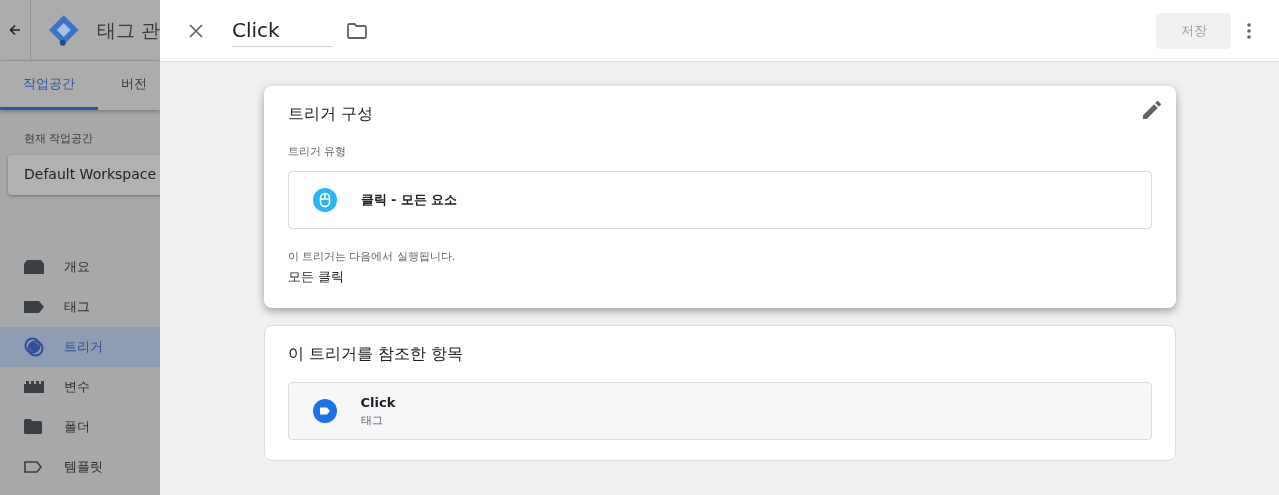  I want to click on tab: 작업공간, so click(49, 85).